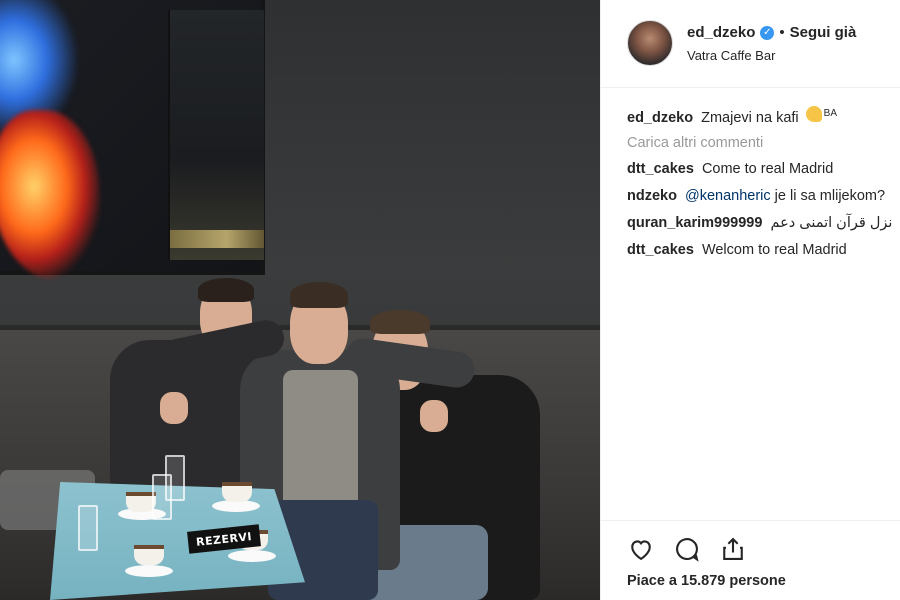 The width and height of the screenshot is (900, 600). Describe the element at coordinates (767, 169) in the screenshot. I see `comment-text: Come to real Madrid` at that location.